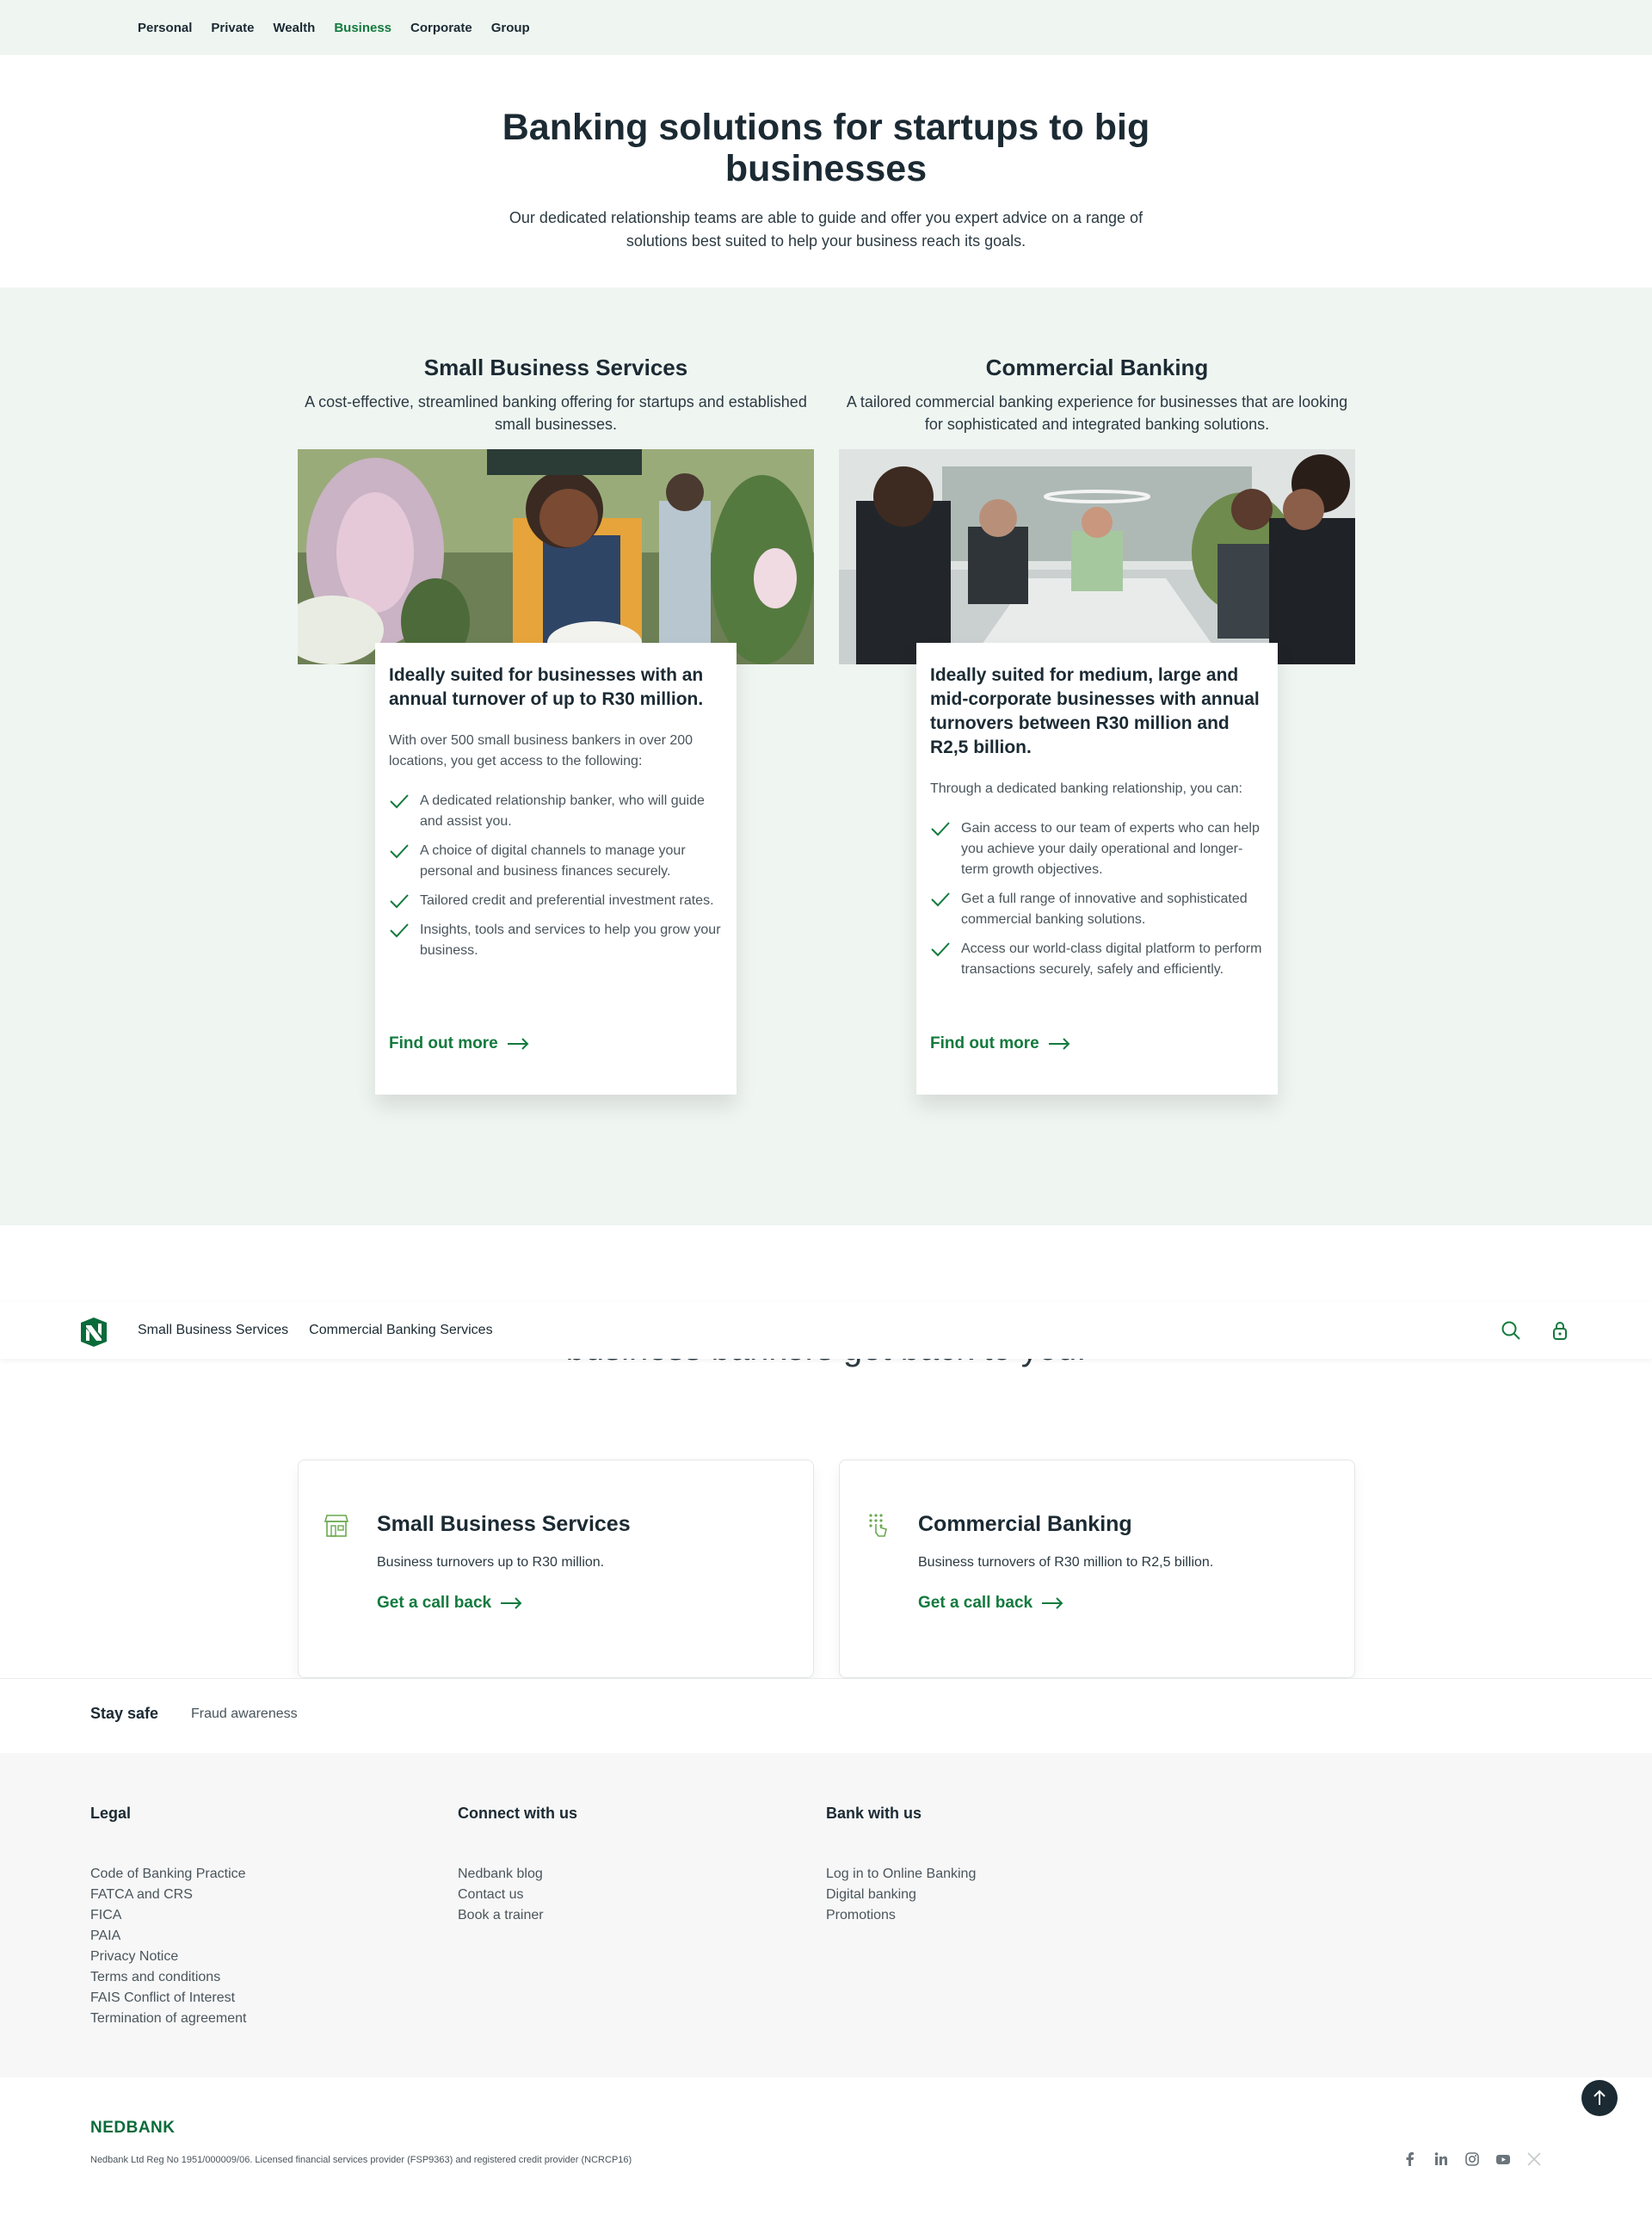 Image resolution: width=1652 pixels, height=2234 pixels. I want to click on footer-link: Promotions, so click(901, 1916).